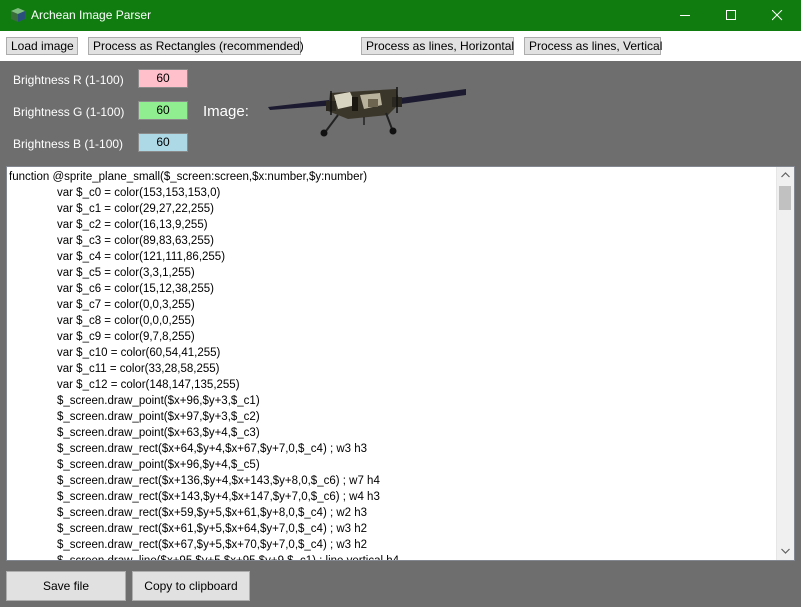  Describe the element at coordinates (66, 586) in the screenshot. I see `save-file-button: Save file` at that location.